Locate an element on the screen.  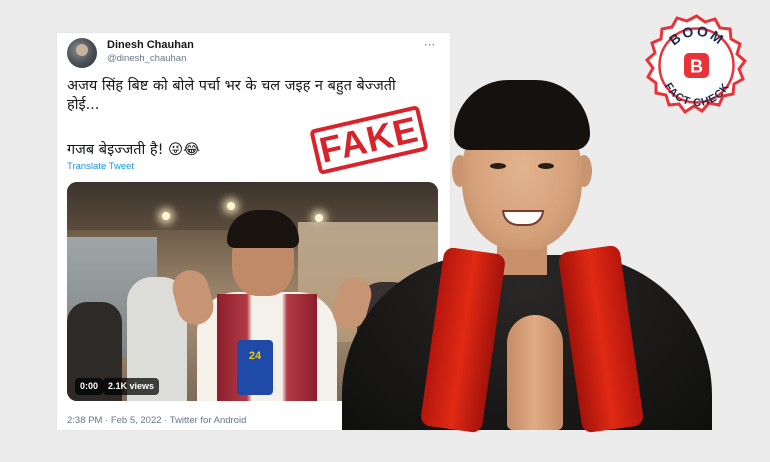
portrait-hair is located at coordinates (522, 115).